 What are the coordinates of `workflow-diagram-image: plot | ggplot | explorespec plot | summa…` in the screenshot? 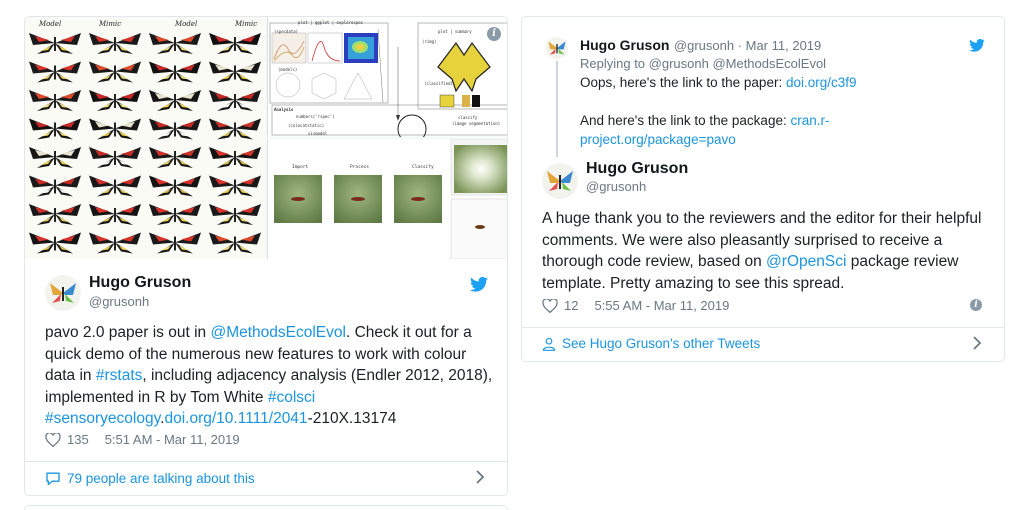 It's located at (387, 77).